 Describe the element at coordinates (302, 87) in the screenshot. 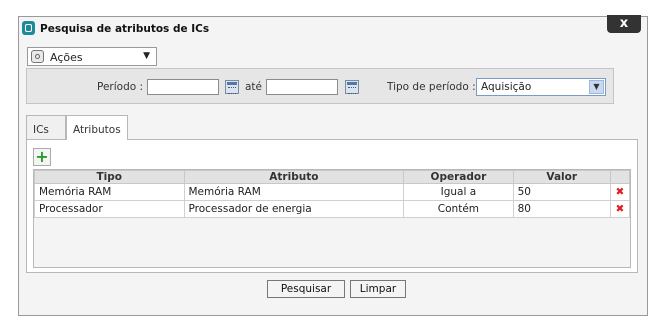

I see `period-to-input` at that location.